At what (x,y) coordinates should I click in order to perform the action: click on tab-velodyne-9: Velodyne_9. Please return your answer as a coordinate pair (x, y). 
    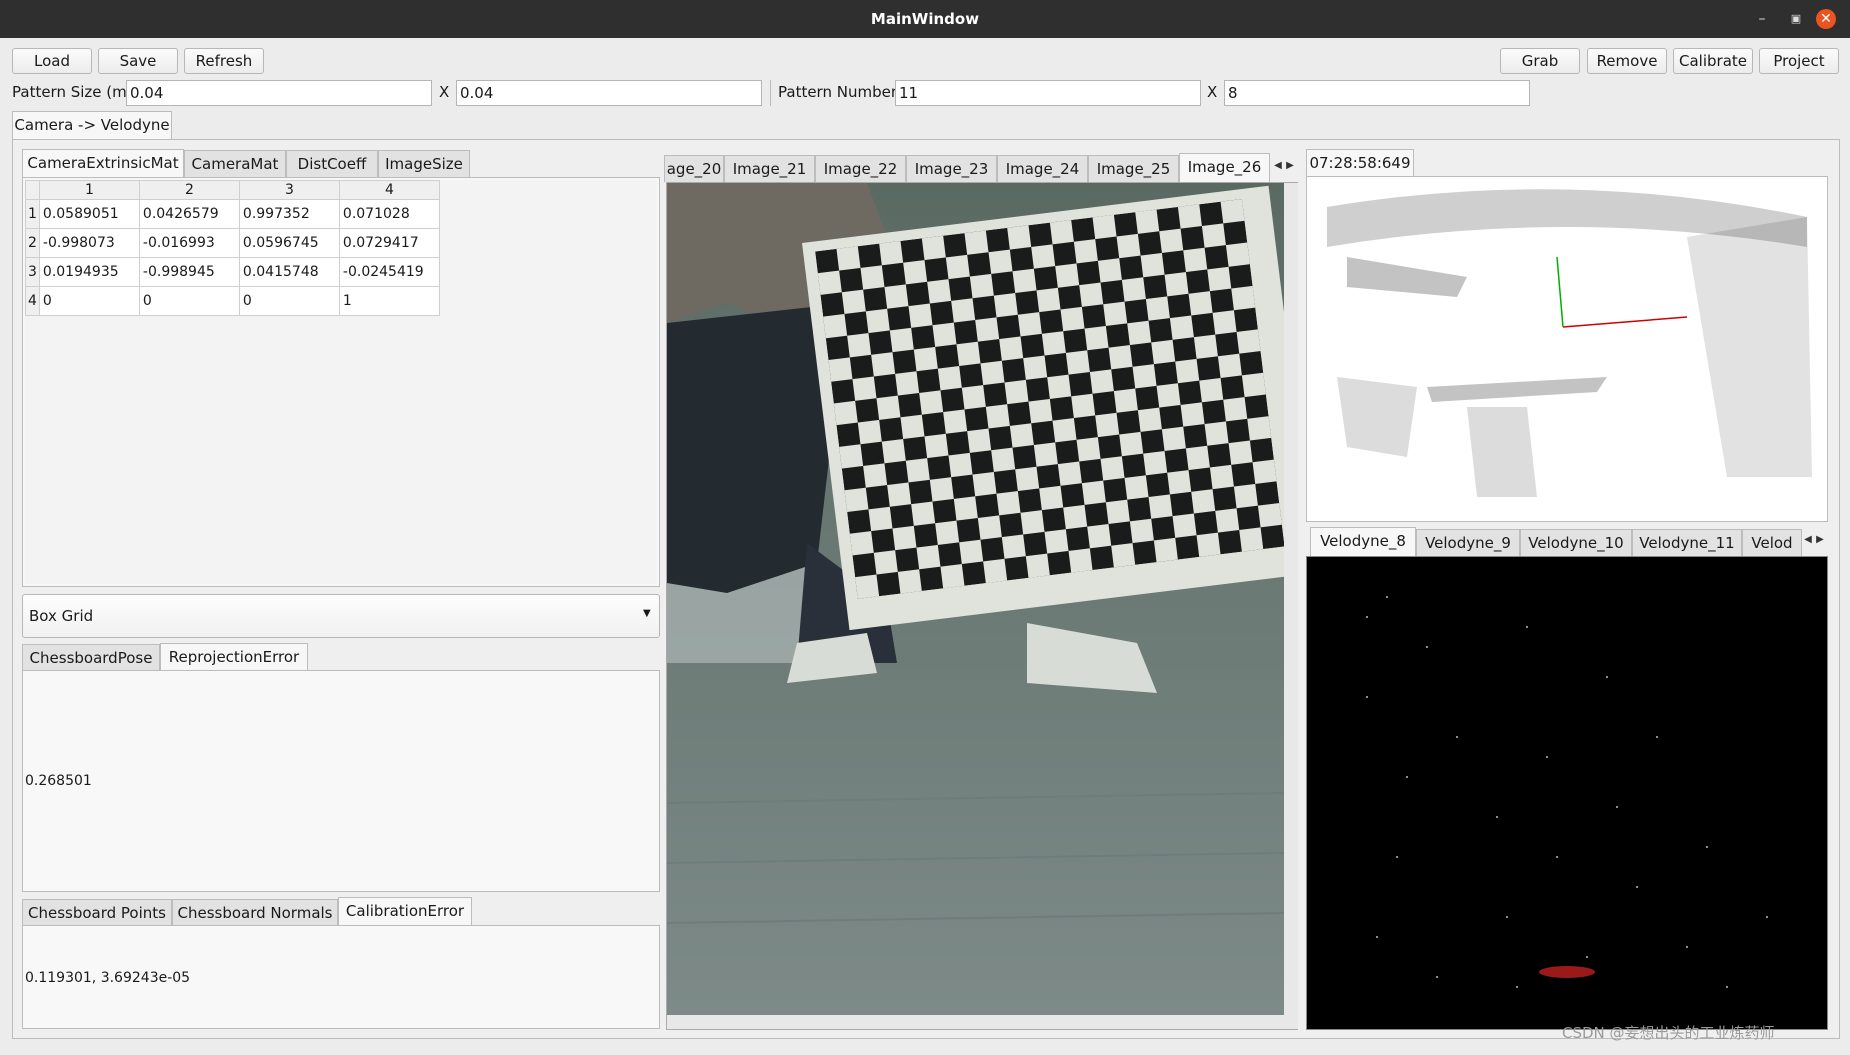
    Looking at the image, I should click on (1468, 542).